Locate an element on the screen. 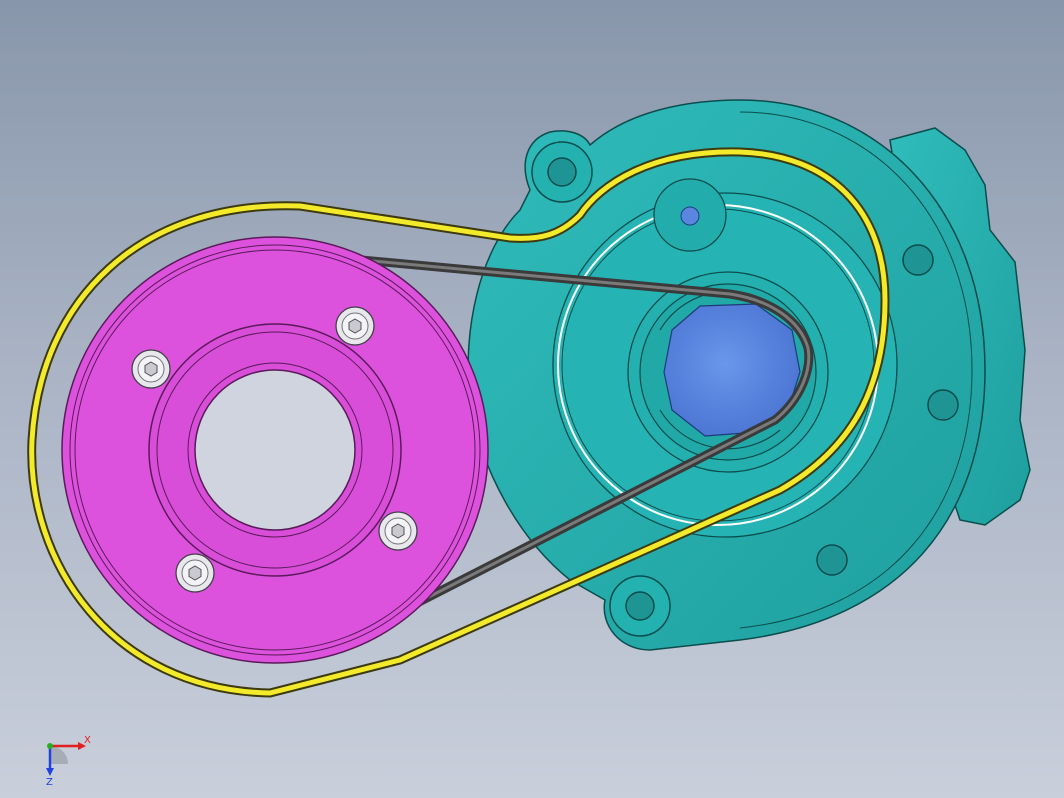 This screenshot has width=1064, height=798. z-axis-label: Z is located at coordinates (49, 782).